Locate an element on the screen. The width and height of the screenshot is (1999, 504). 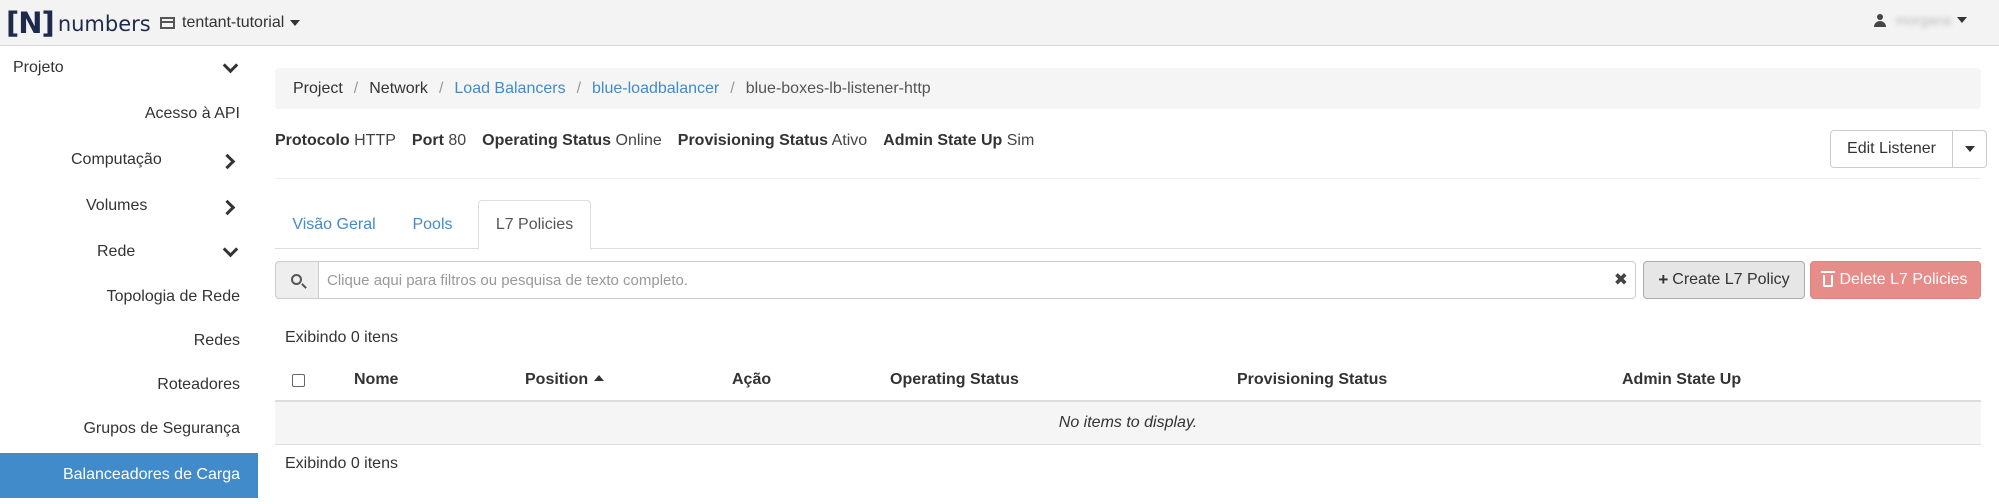
column-header-label: Position is located at coordinates (557, 379).